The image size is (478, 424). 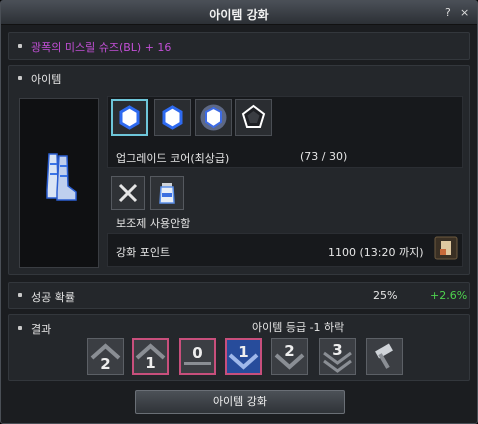 I want to click on points-value: 1100 (13:20 까지), so click(x=376, y=252).